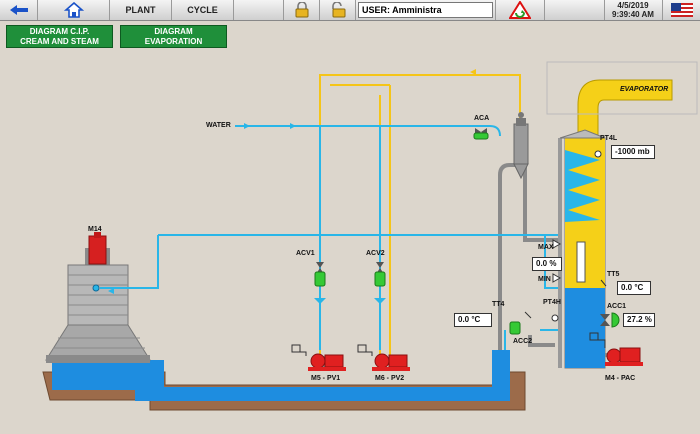  What do you see at coordinates (108, 375) in the screenshot?
I see `basin-water` at bounding box center [108, 375].